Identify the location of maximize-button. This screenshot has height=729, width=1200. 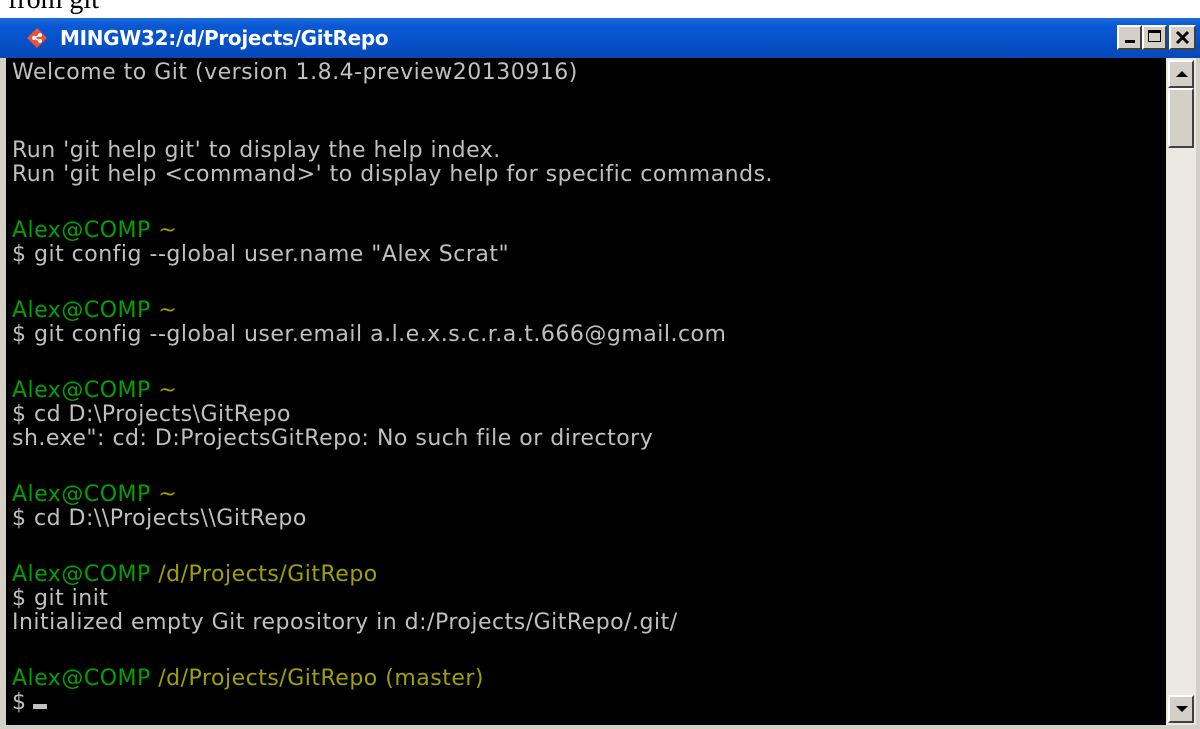
(1154, 37).